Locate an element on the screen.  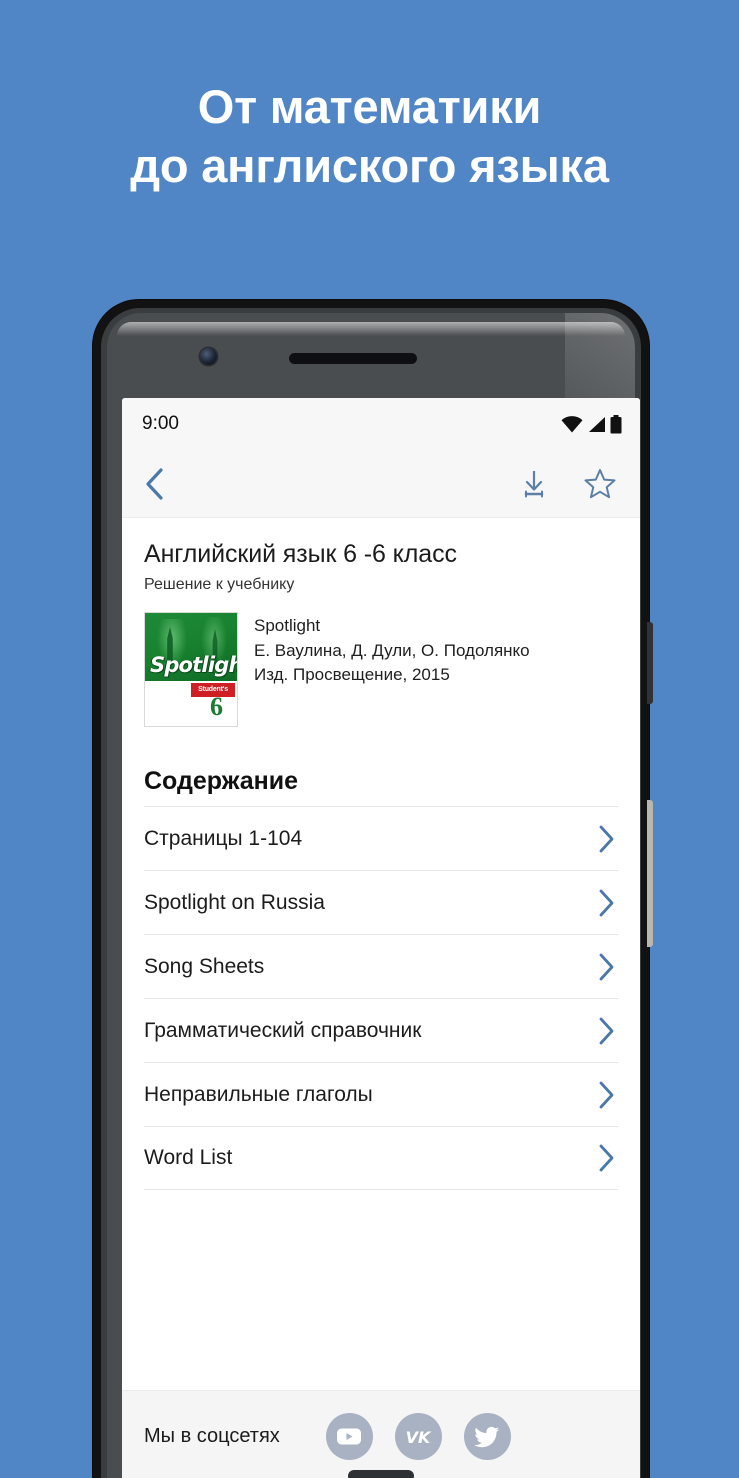
wifi-icon is located at coordinates (572, 424).